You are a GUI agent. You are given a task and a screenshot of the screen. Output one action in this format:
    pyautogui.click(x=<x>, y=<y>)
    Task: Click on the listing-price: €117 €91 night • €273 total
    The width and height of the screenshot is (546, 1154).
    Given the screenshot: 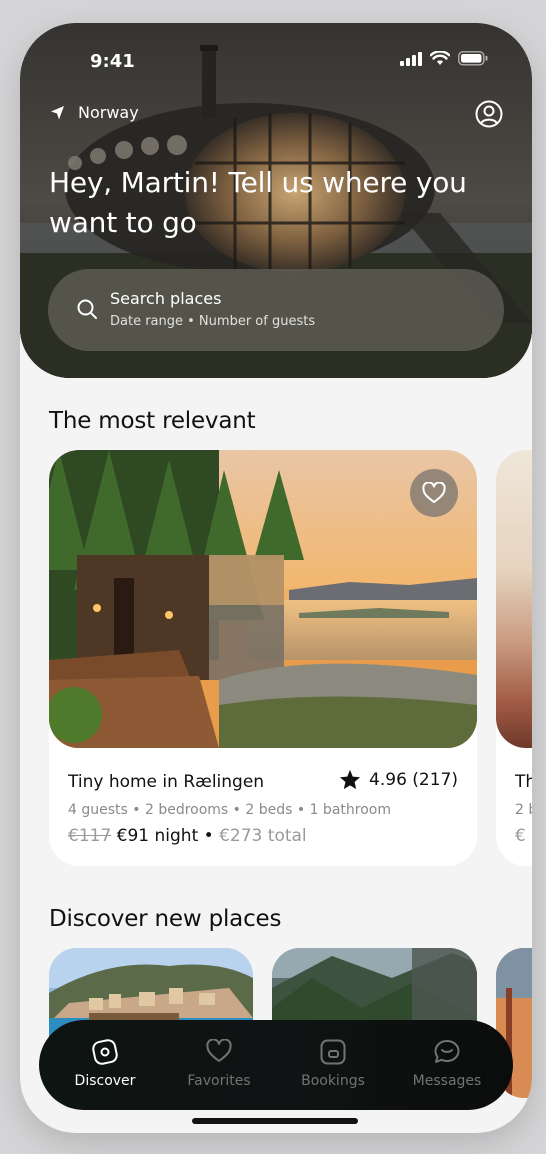 What is the action you would take?
    pyautogui.click(x=187, y=836)
    